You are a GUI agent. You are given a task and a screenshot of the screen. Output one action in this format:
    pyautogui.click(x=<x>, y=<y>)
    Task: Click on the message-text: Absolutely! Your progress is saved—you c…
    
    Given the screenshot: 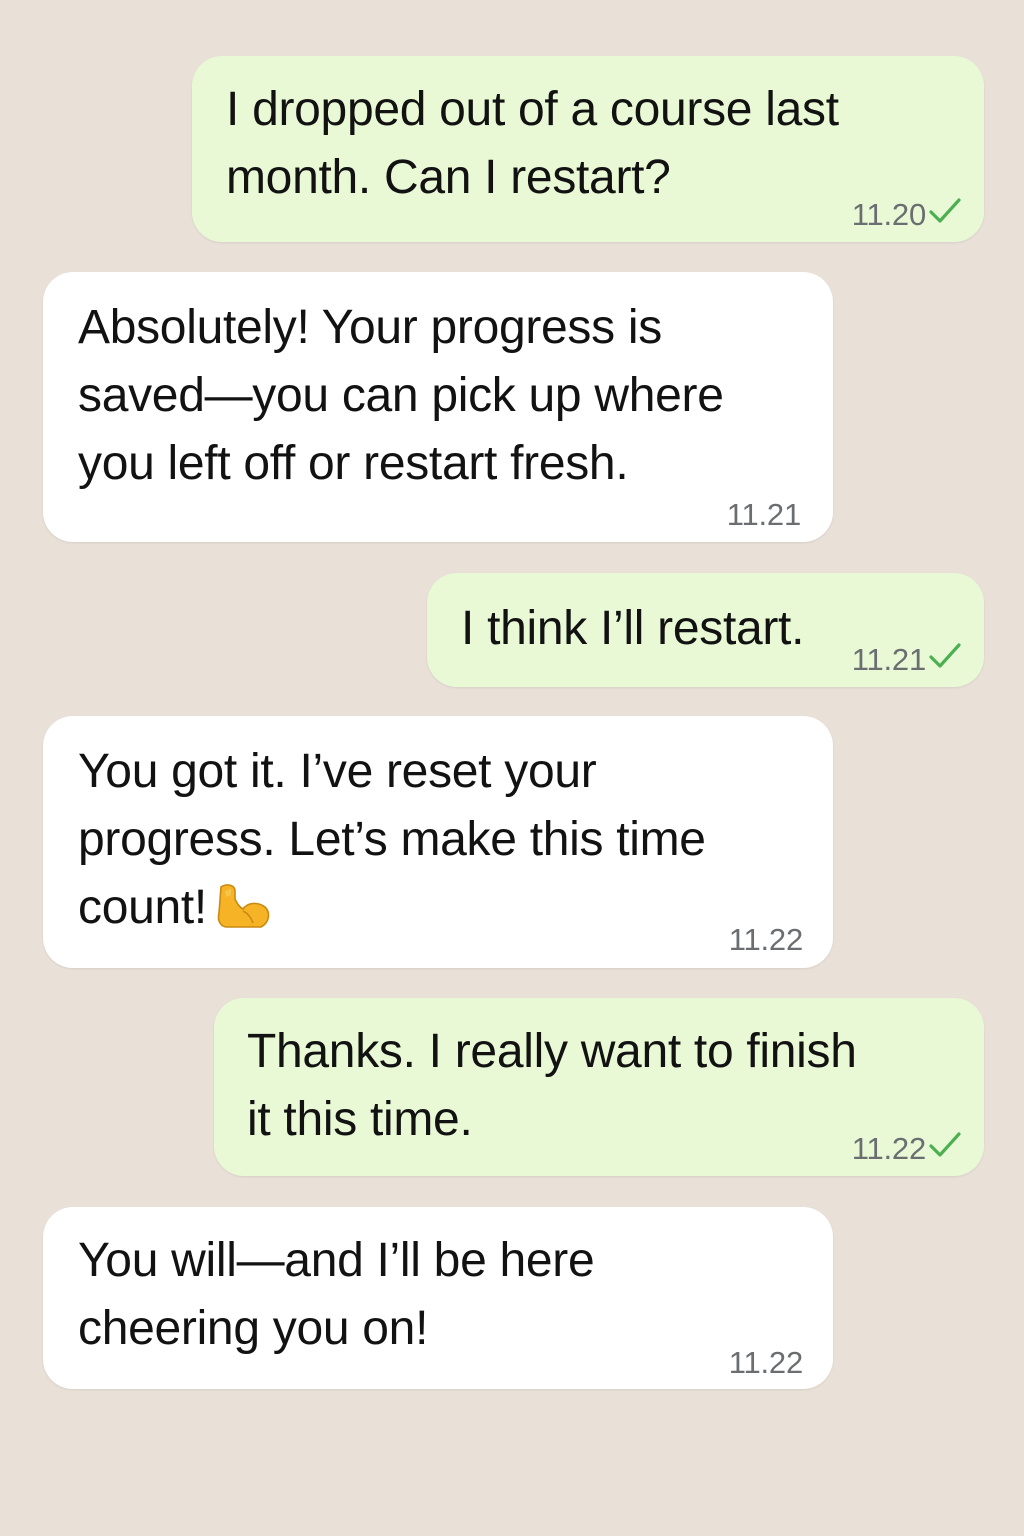 What is the action you would take?
    pyautogui.click(x=401, y=395)
    